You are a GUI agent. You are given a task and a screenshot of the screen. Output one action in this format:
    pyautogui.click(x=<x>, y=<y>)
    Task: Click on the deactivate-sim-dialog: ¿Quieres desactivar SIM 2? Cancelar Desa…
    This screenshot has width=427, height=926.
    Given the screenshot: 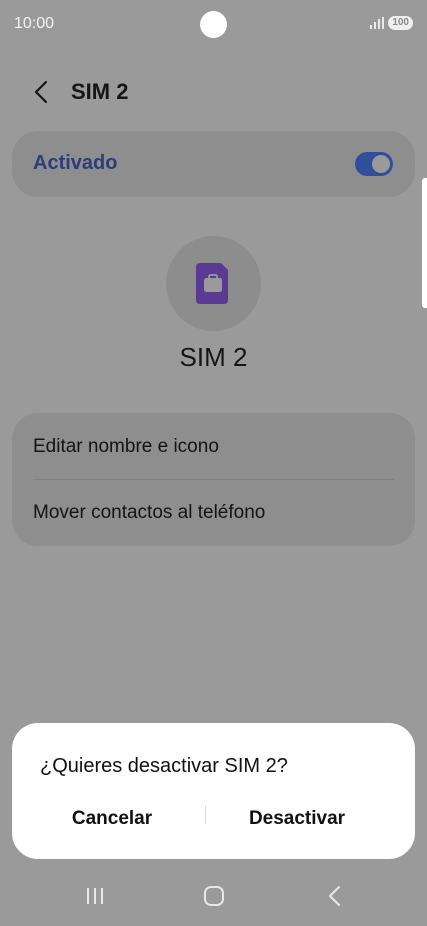 What is the action you would take?
    pyautogui.click(x=213, y=791)
    